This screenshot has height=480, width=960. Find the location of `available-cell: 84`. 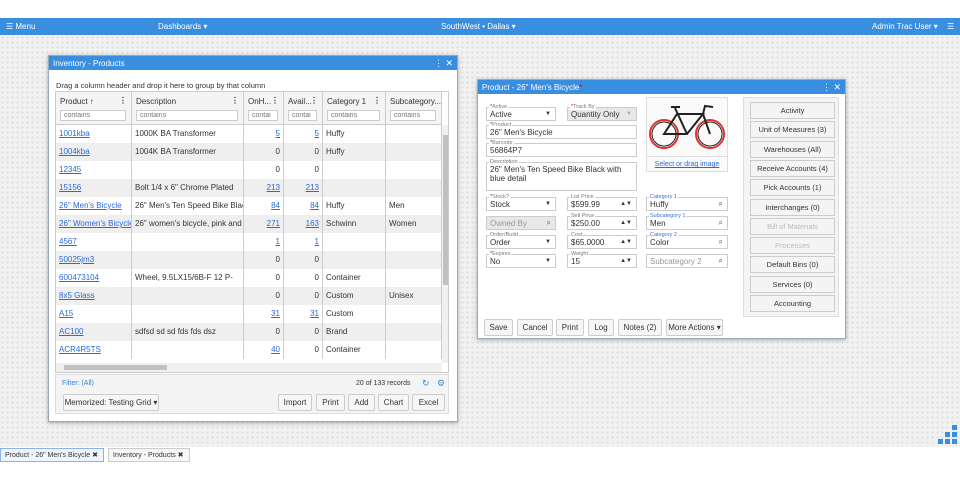

available-cell: 84 is located at coordinates (303, 206).